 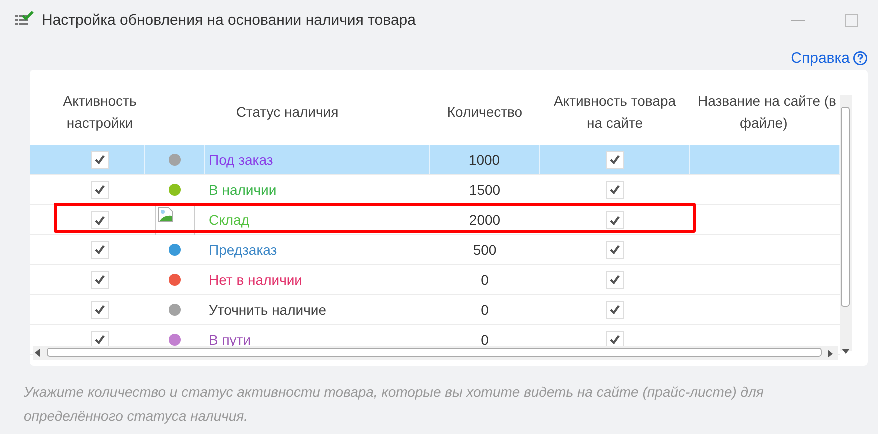 I want to click on broken-image-icon, so click(x=166, y=215).